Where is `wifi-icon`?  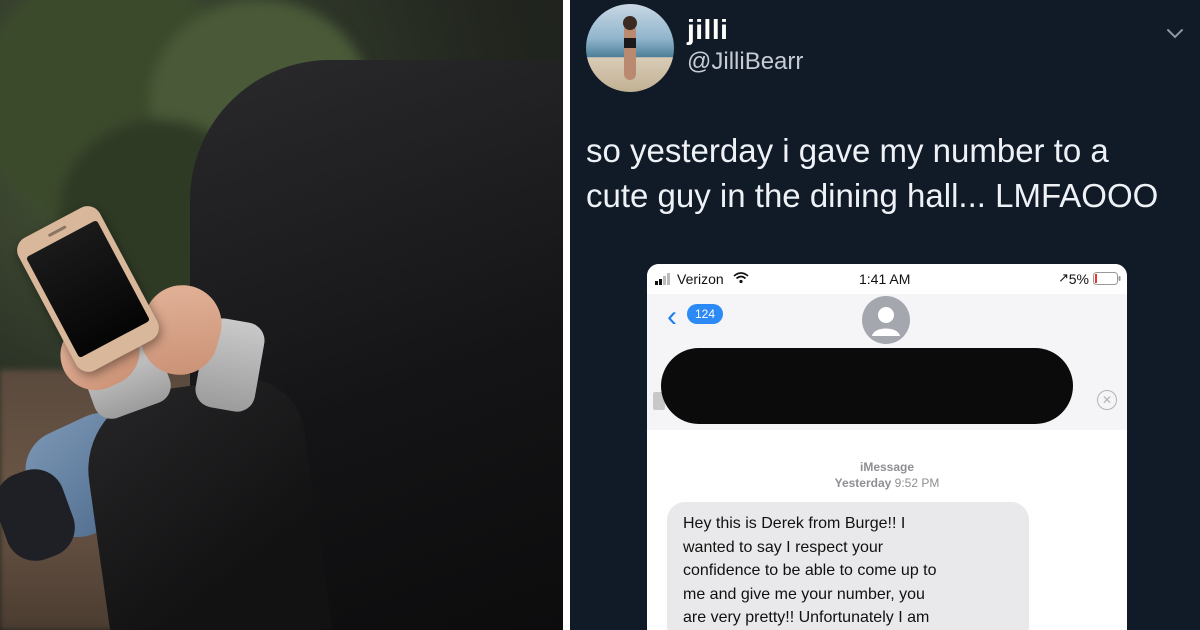
wifi-icon is located at coordinates (741, 278).